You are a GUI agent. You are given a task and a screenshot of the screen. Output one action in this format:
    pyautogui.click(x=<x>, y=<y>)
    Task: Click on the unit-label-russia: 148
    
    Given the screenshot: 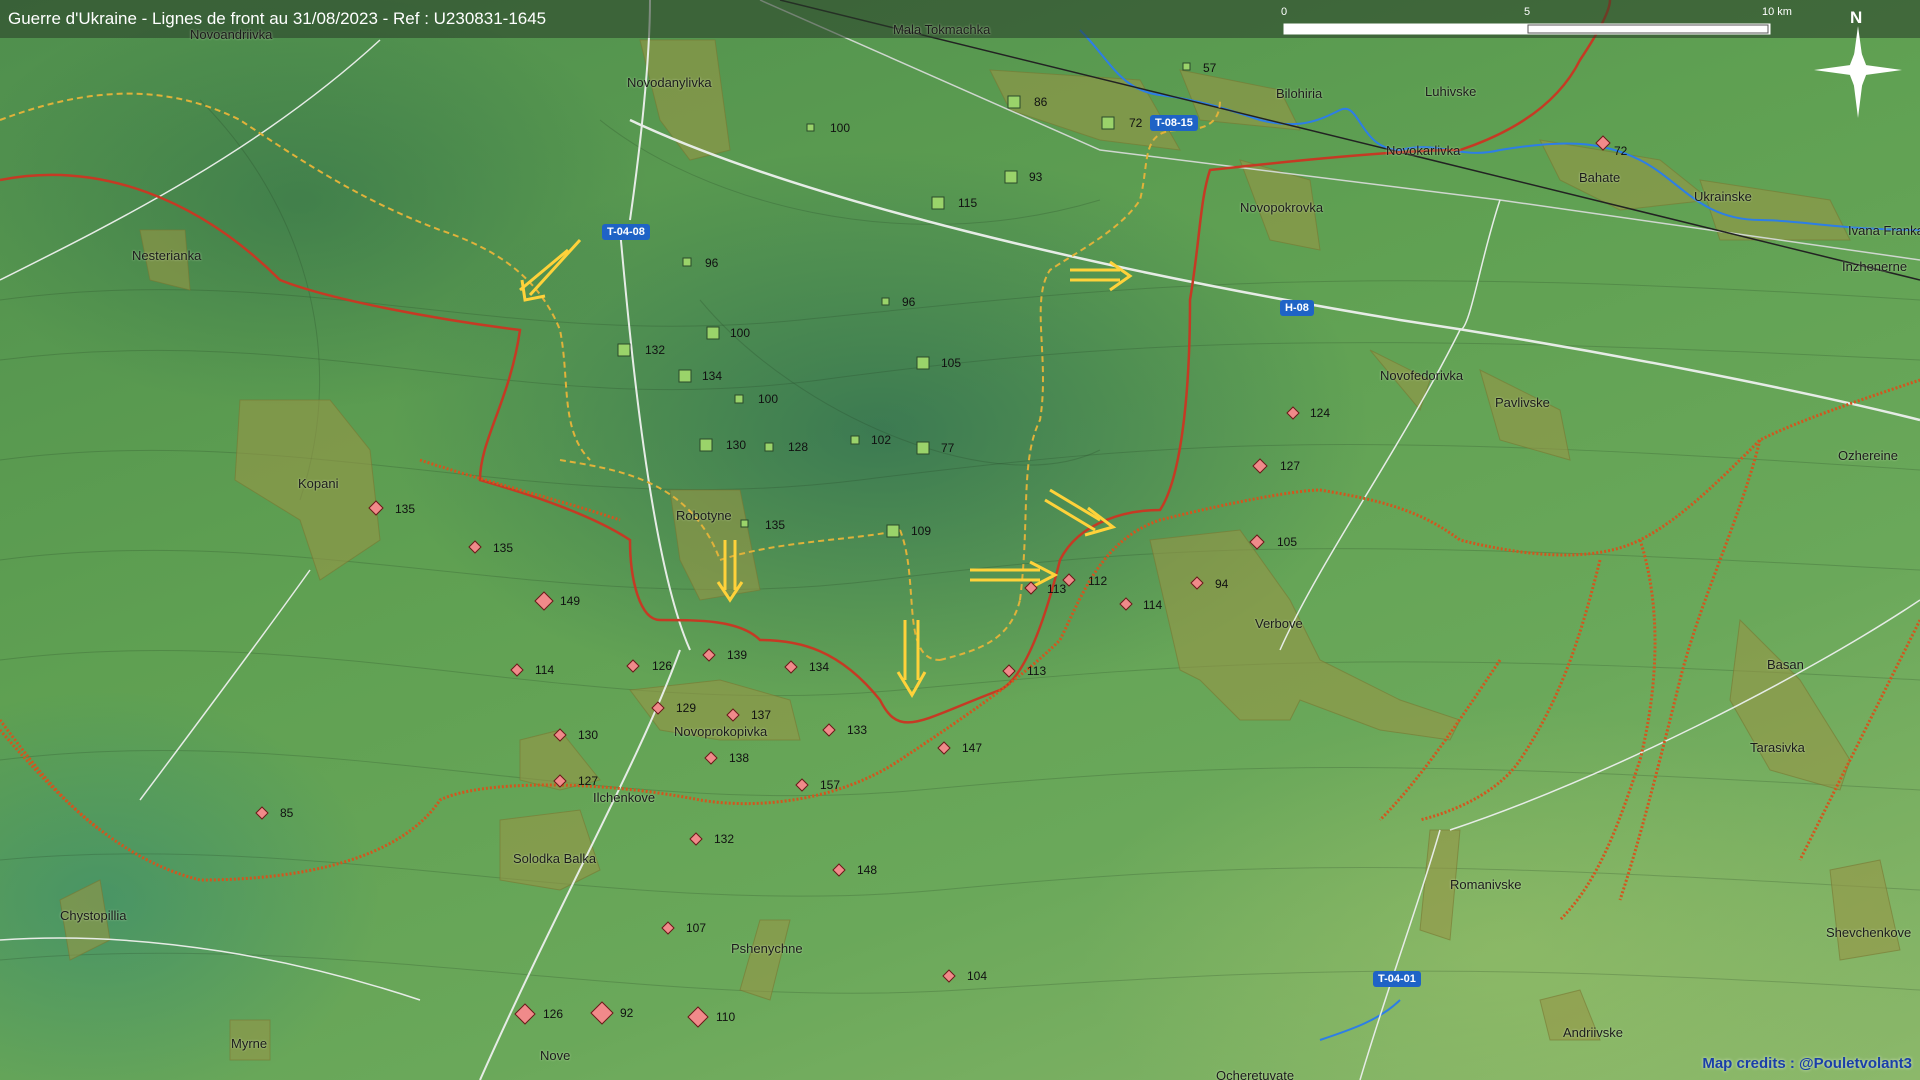 What is the action you would take?
    pyautogui.click(x=867, y=870)
    